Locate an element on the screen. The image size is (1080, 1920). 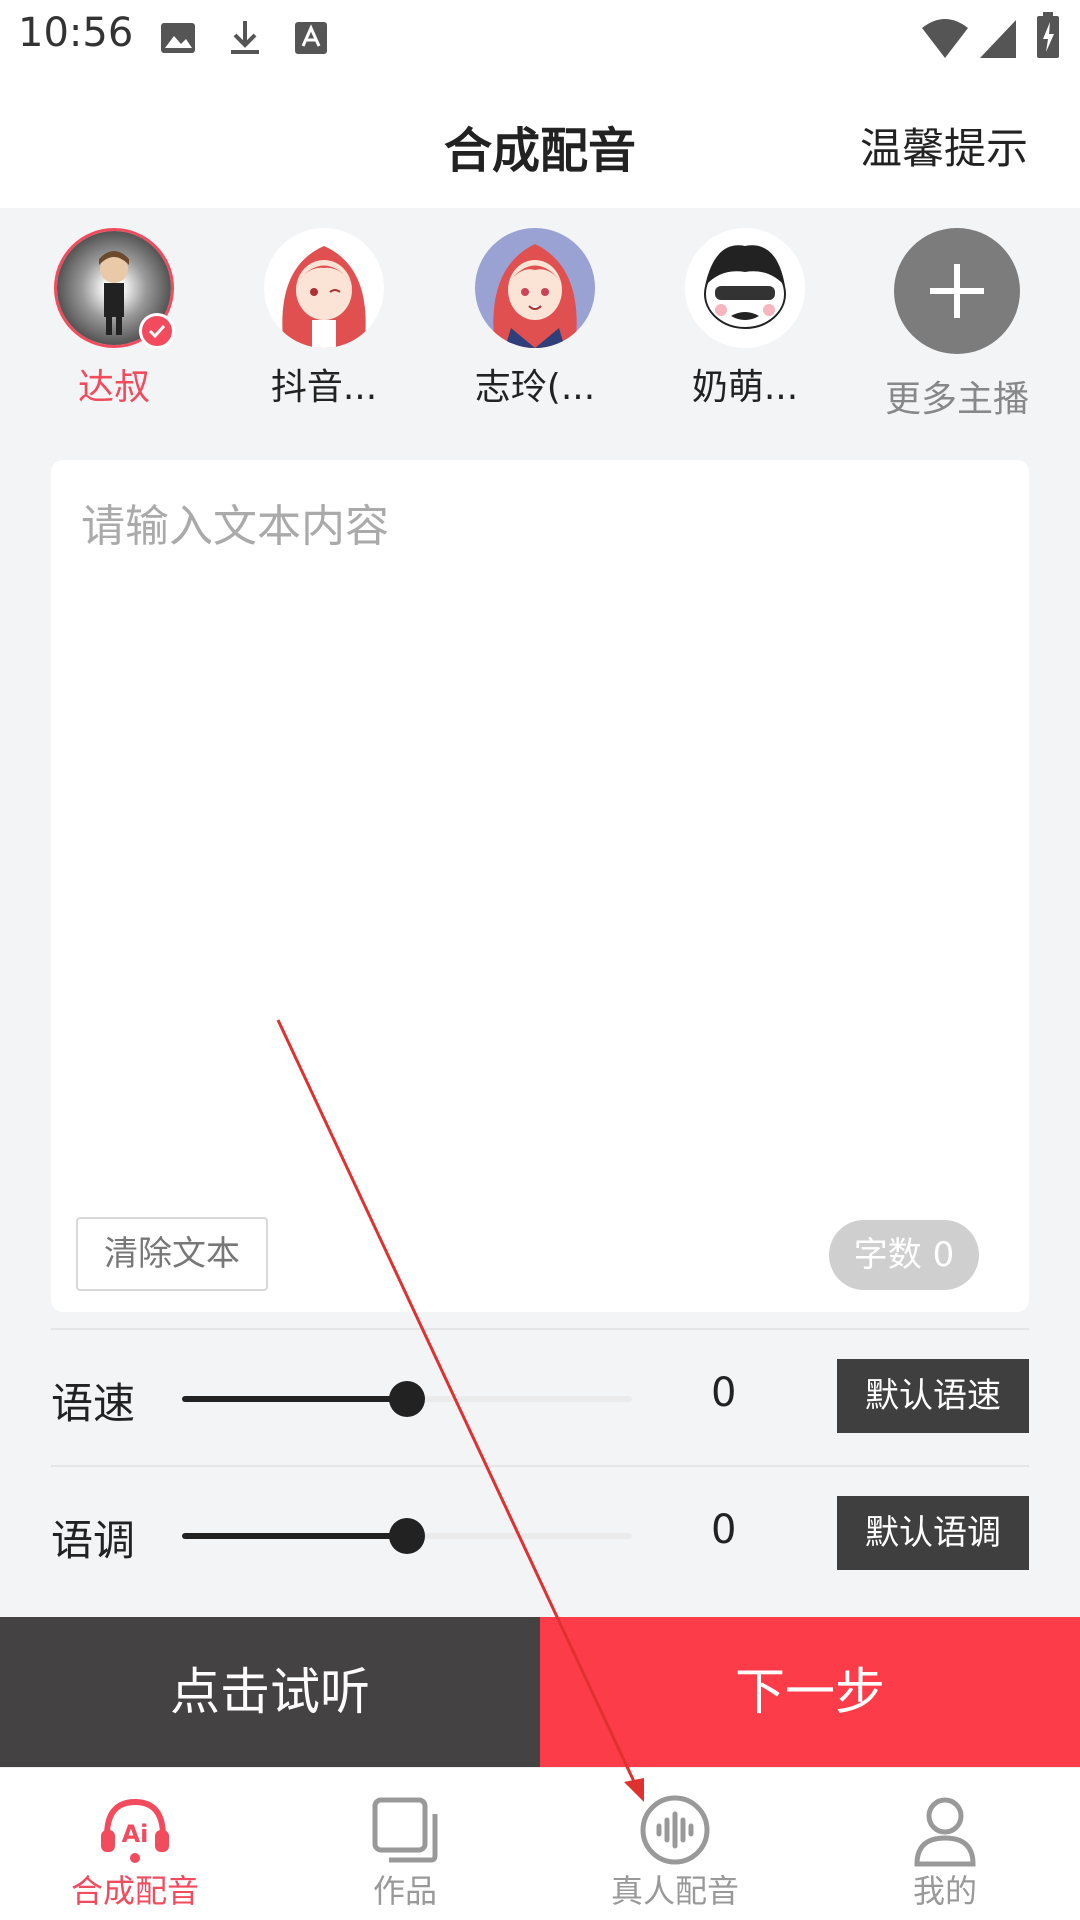
download-icon is located at coordinates (245, 37).